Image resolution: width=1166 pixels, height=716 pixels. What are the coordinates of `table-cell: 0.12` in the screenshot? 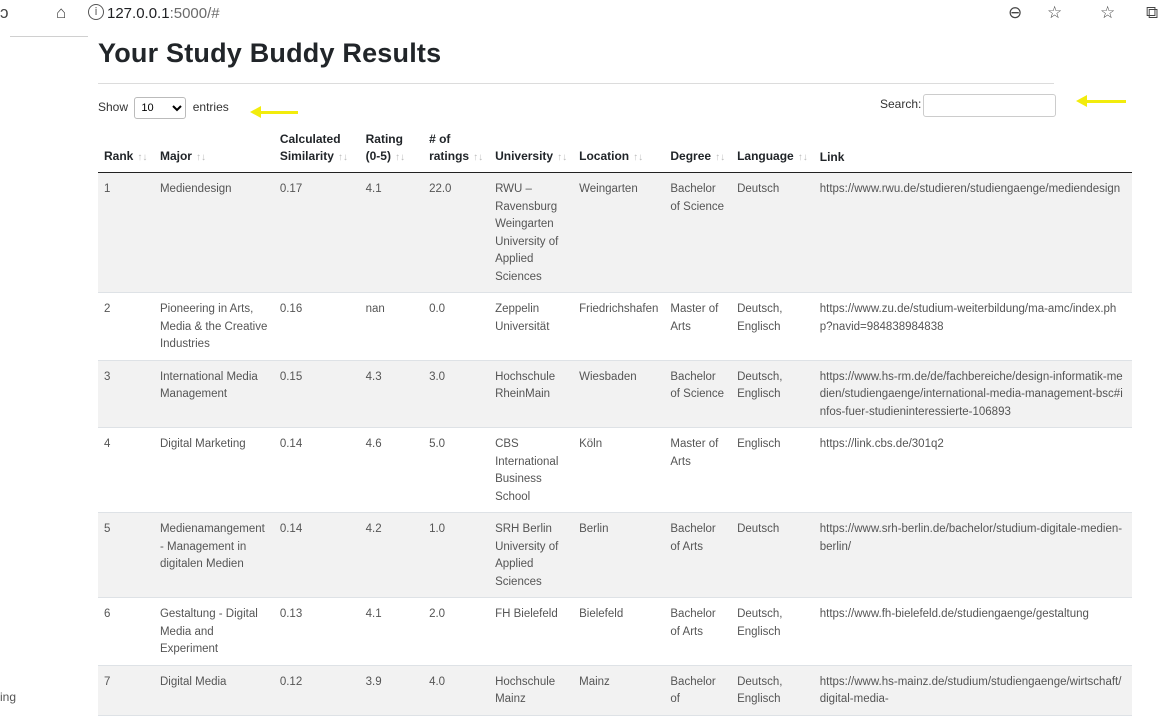 It's located at (316, 690).